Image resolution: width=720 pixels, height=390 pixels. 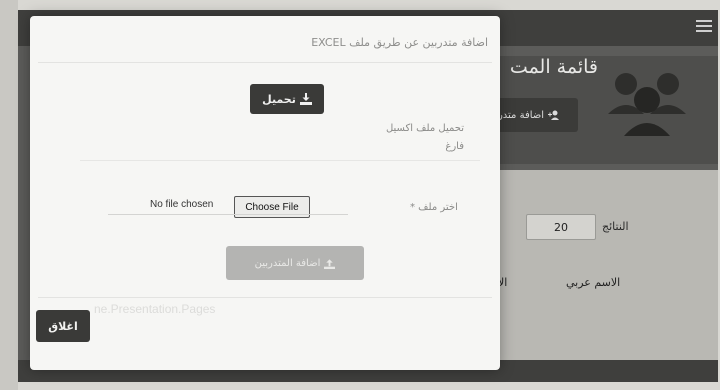 I want to click on page-size-select: 20, so click(x=561, y=227).